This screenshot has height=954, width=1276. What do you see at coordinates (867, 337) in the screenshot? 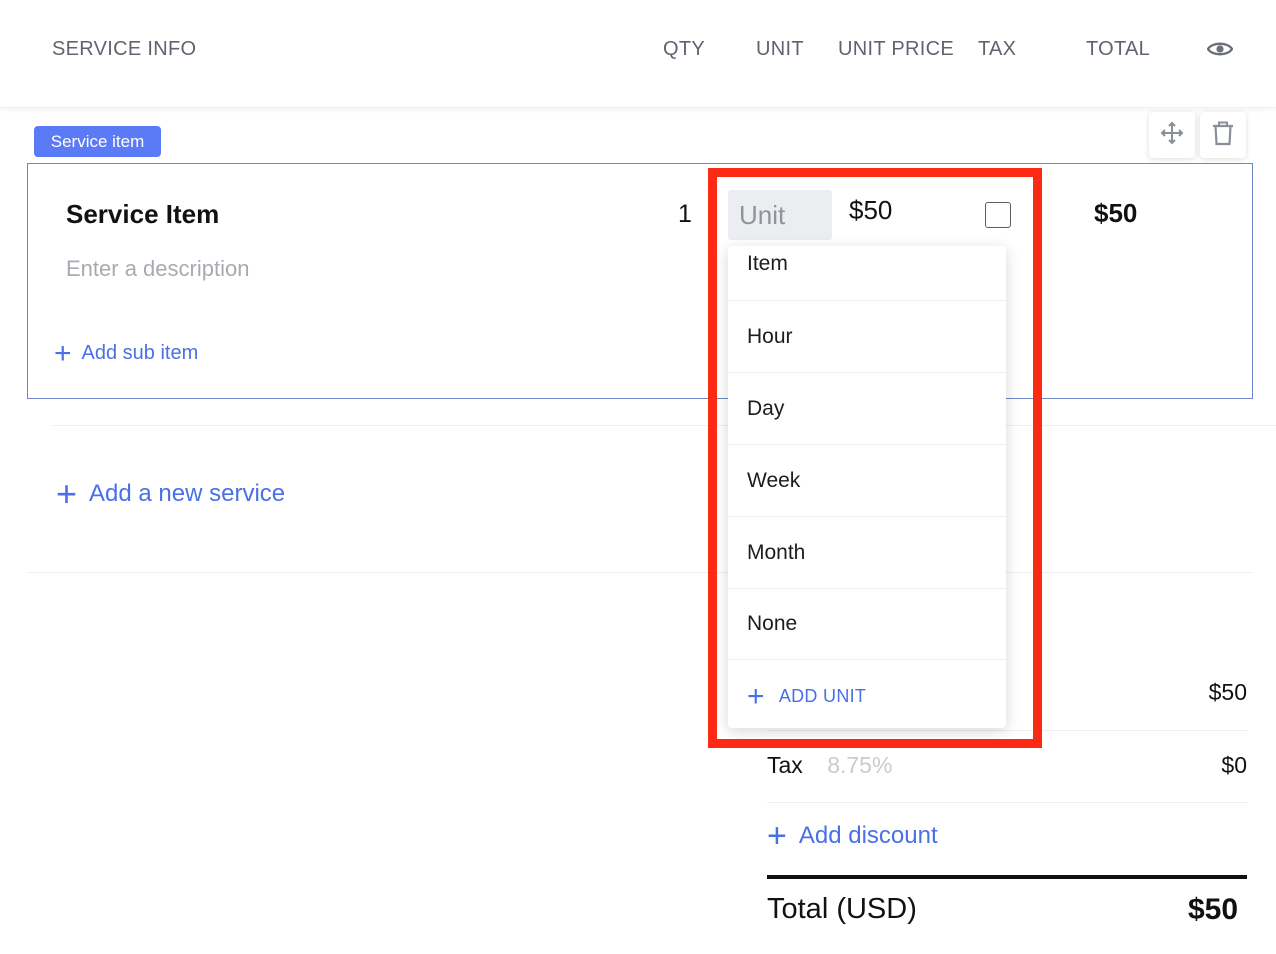
I see `unit-option-hour: Hour` at bounding box center [867, 337].